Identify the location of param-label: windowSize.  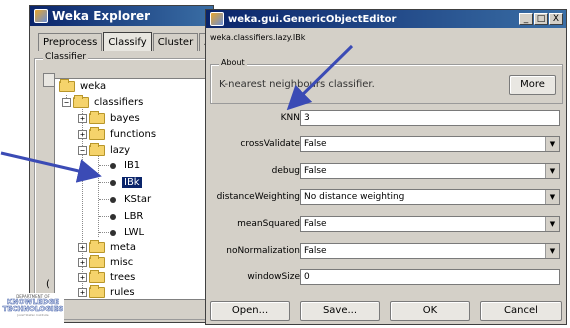
(273, 277).